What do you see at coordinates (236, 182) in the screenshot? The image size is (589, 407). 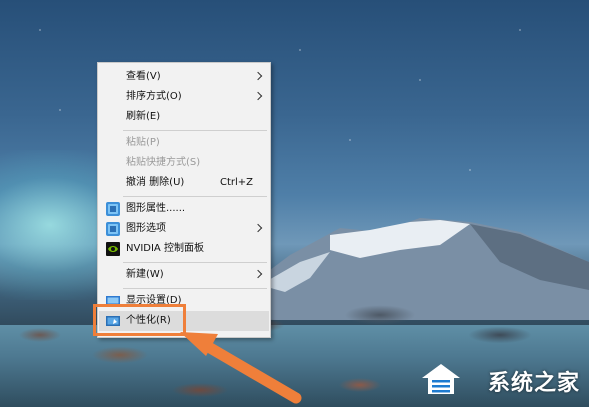 I see `menu-item-shortcut: Ctrl+Z` at bounding box center [236, 182].